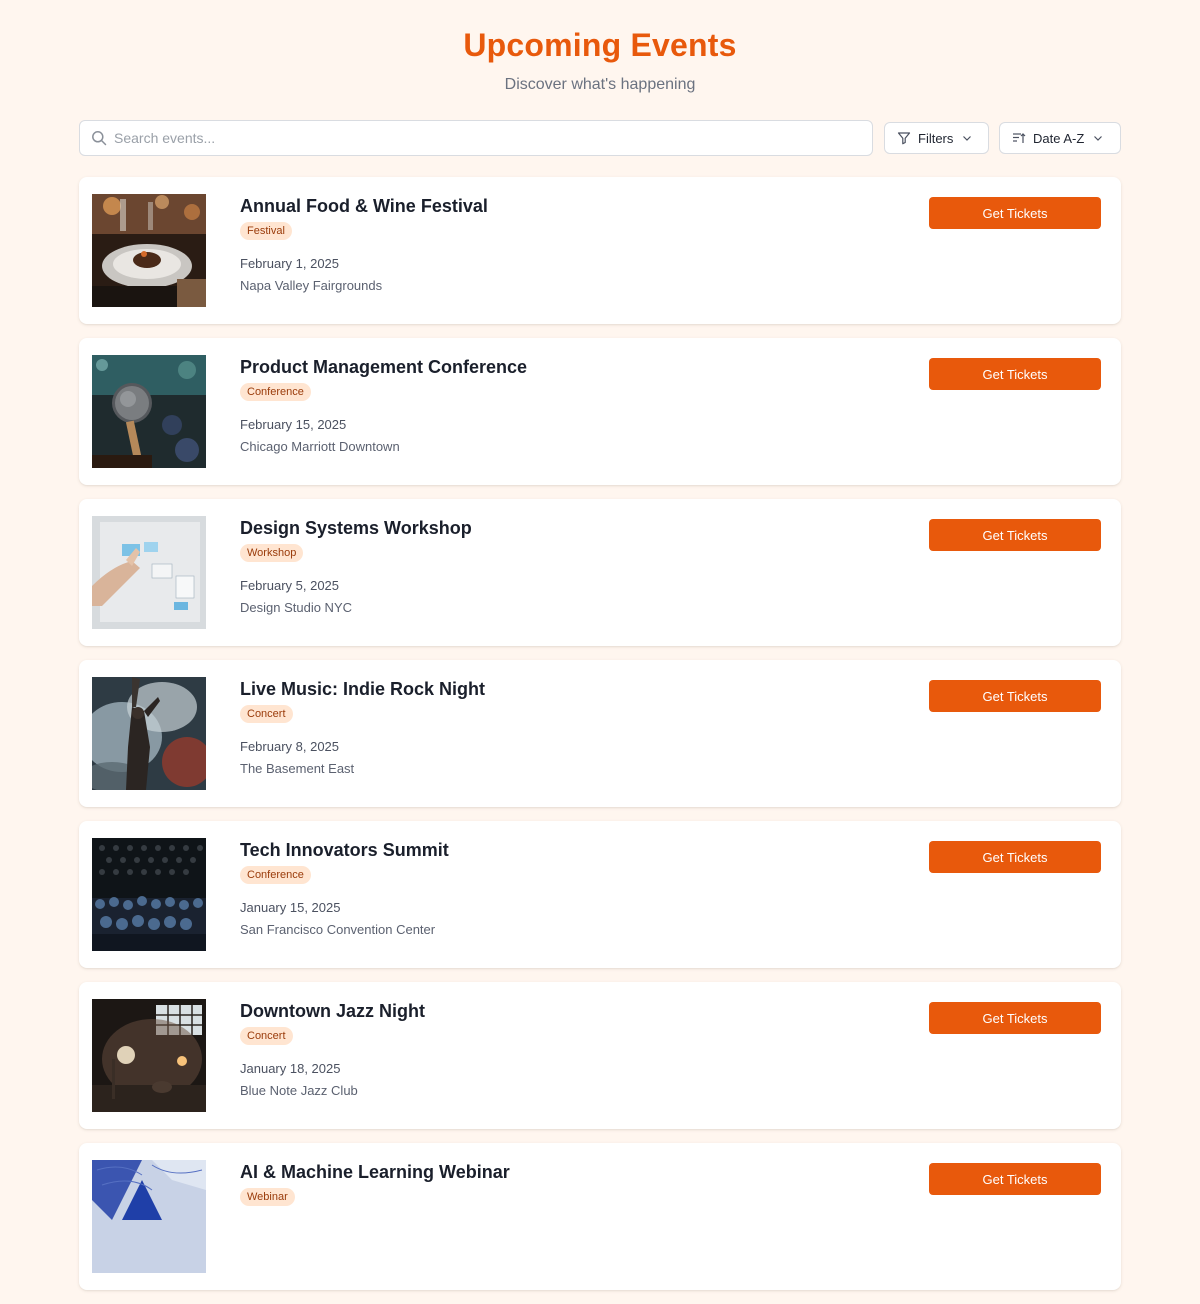 The height and width of the screenshot is (1304, 1200). I want to click on category-badge: Workshop, so click(272, 553).